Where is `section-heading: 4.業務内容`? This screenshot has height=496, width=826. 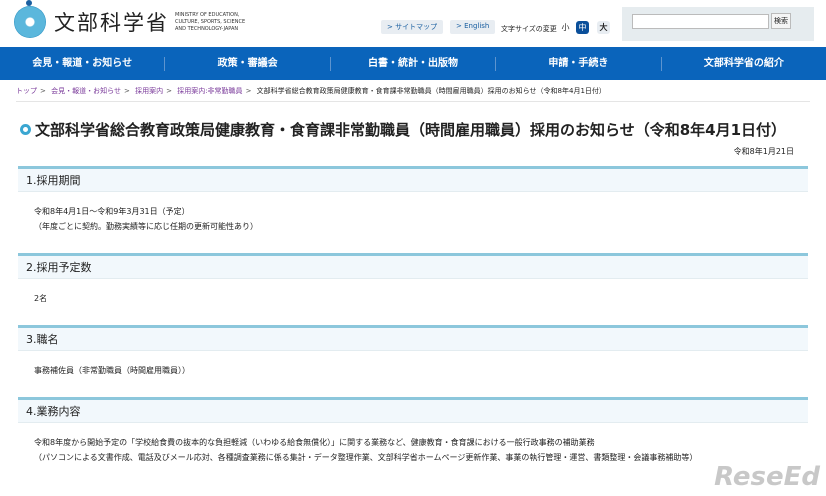 section-heading: 4.業務内容 is located at coordinates (413, 410).